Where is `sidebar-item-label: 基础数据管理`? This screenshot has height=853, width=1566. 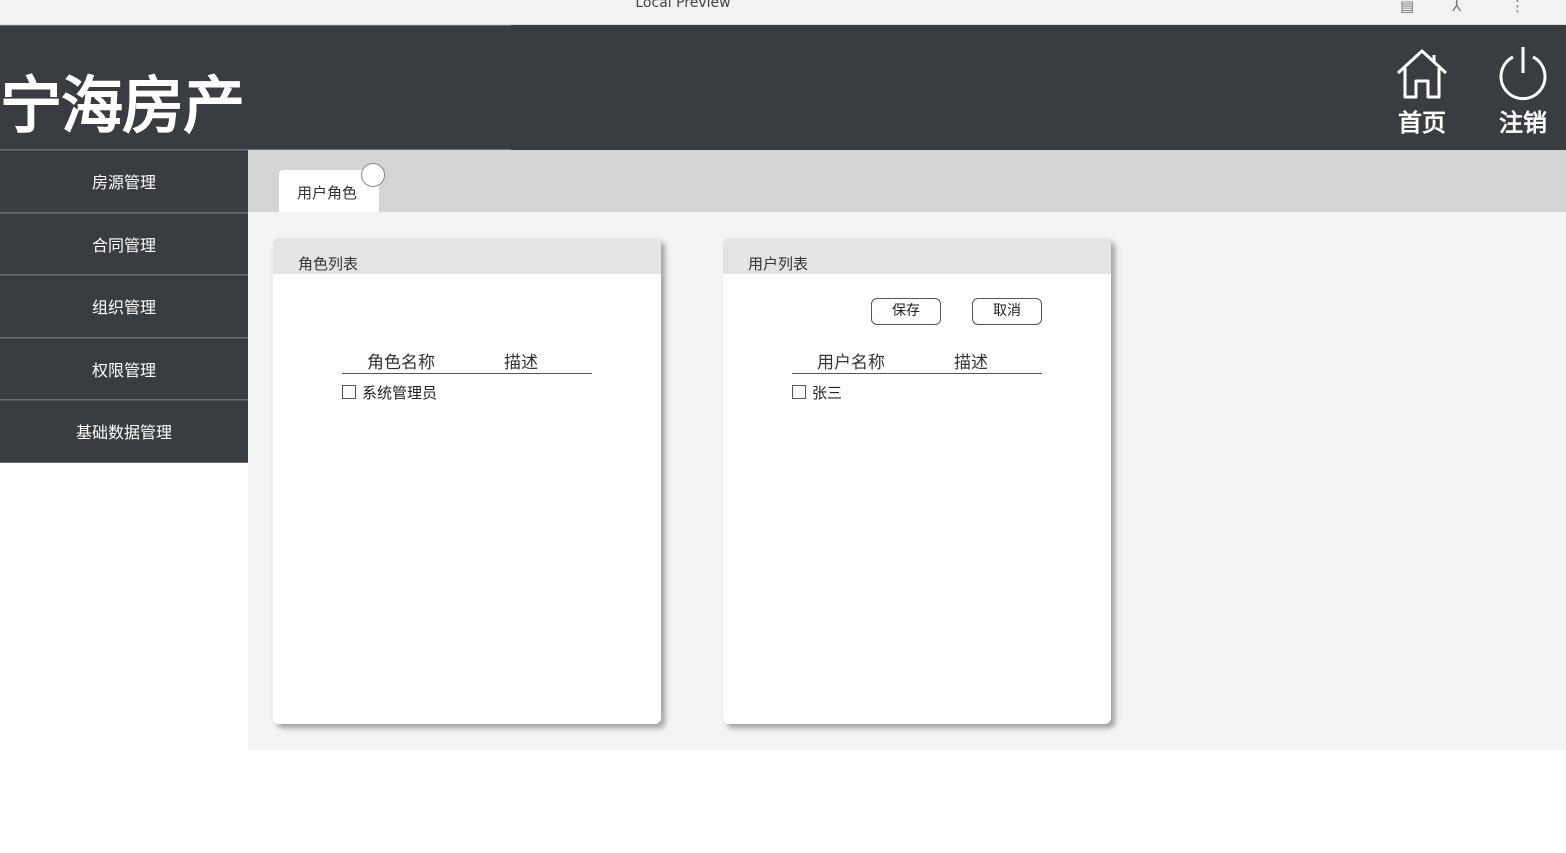 sidebar-item-label: 基础数据管理 is located at coordinates (123, 433).